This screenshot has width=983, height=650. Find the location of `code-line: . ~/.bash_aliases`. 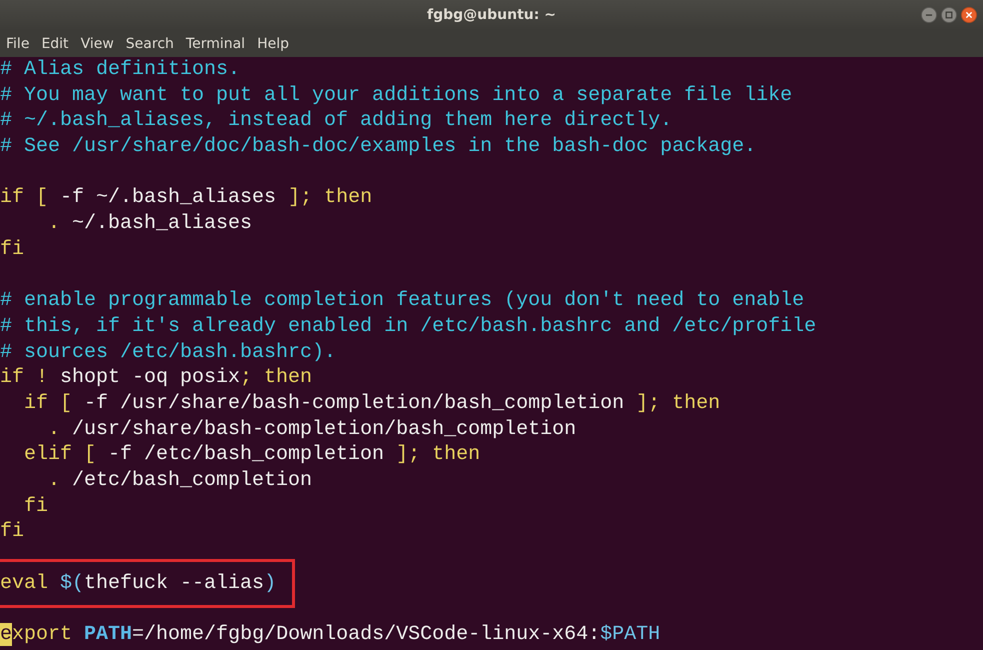

code-line: . ~/.bash_aliases is located at coordinates (150, 224).